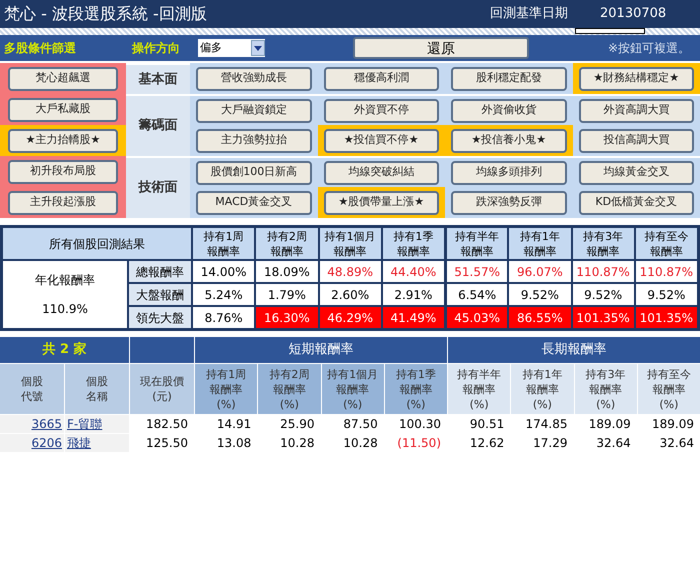 This screenshot has height=561, width=700. Describe the element at coordinates (162, 396) in the screenshot. I see `header-text: (元)` at that location.